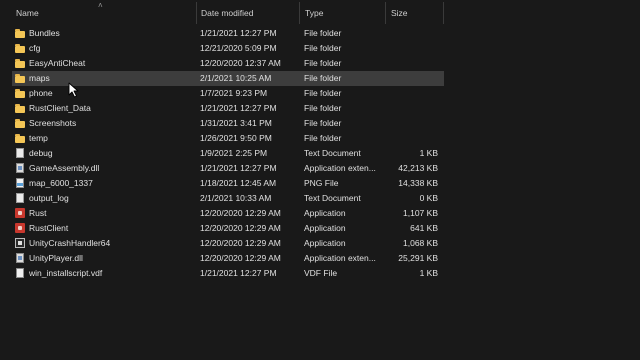 The image size is (640, 360). Describe the element at coordinates (66, 273) in the screenshot. I see `file-name: win_installscript.vdf` at that location.